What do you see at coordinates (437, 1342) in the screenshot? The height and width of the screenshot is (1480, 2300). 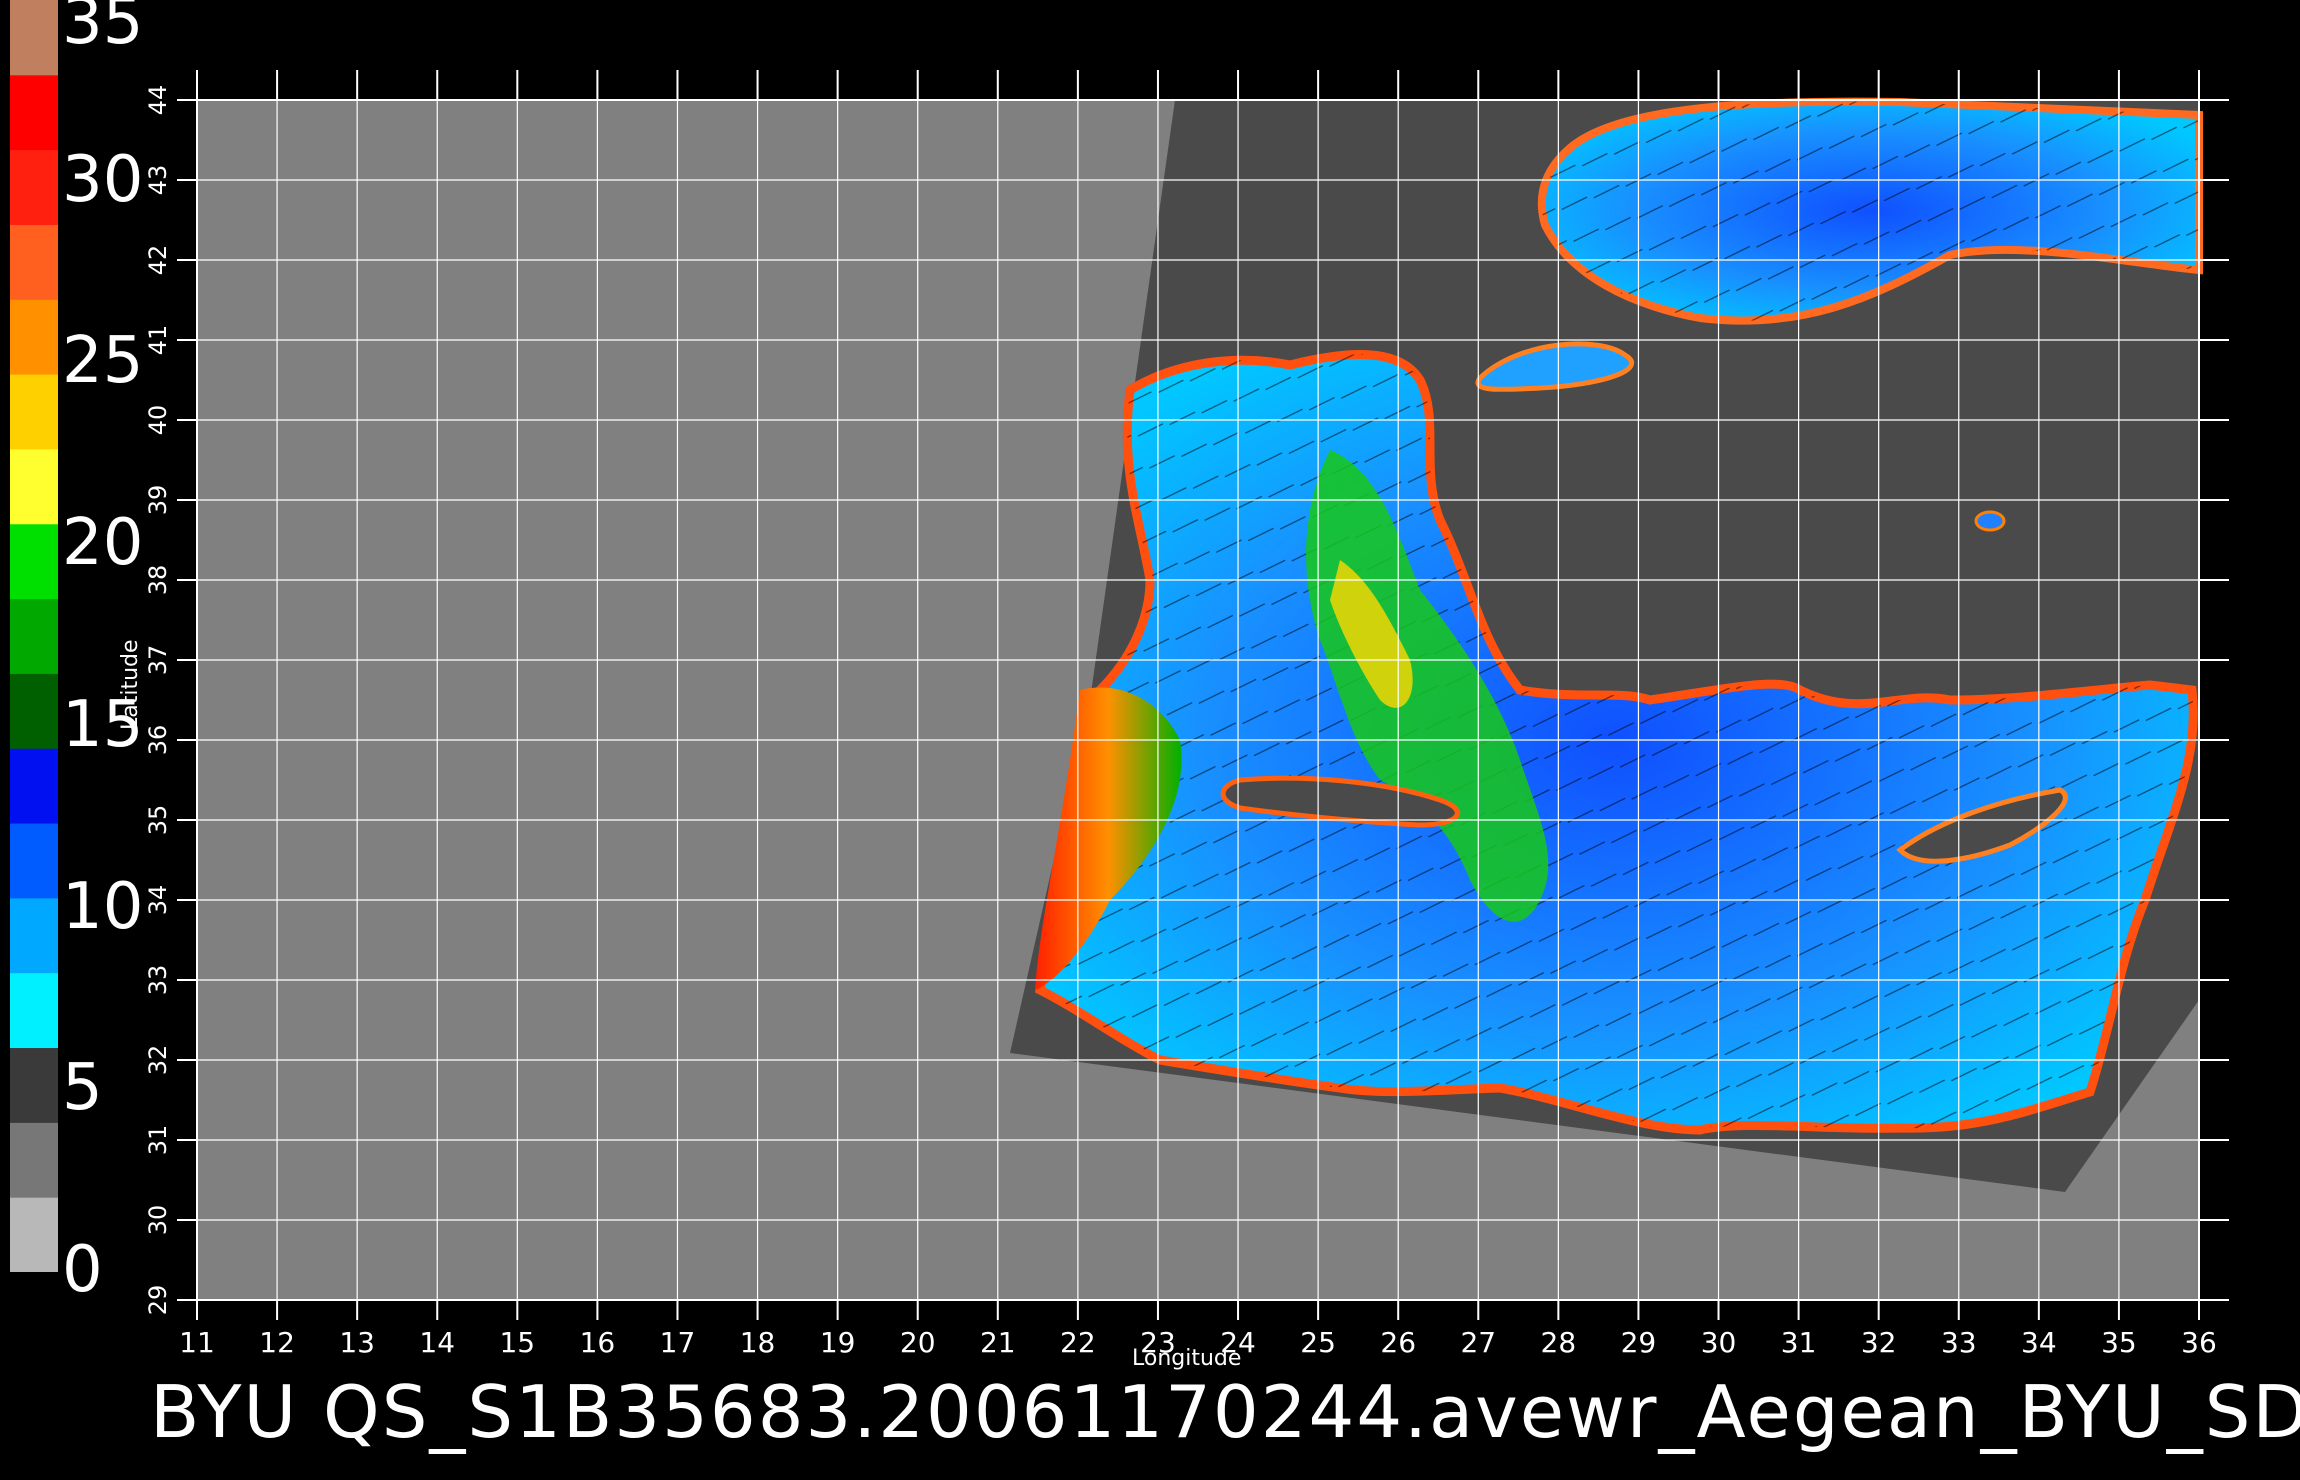 I see `longitude-tick-label: 14` at bounding box center [437, 1342].